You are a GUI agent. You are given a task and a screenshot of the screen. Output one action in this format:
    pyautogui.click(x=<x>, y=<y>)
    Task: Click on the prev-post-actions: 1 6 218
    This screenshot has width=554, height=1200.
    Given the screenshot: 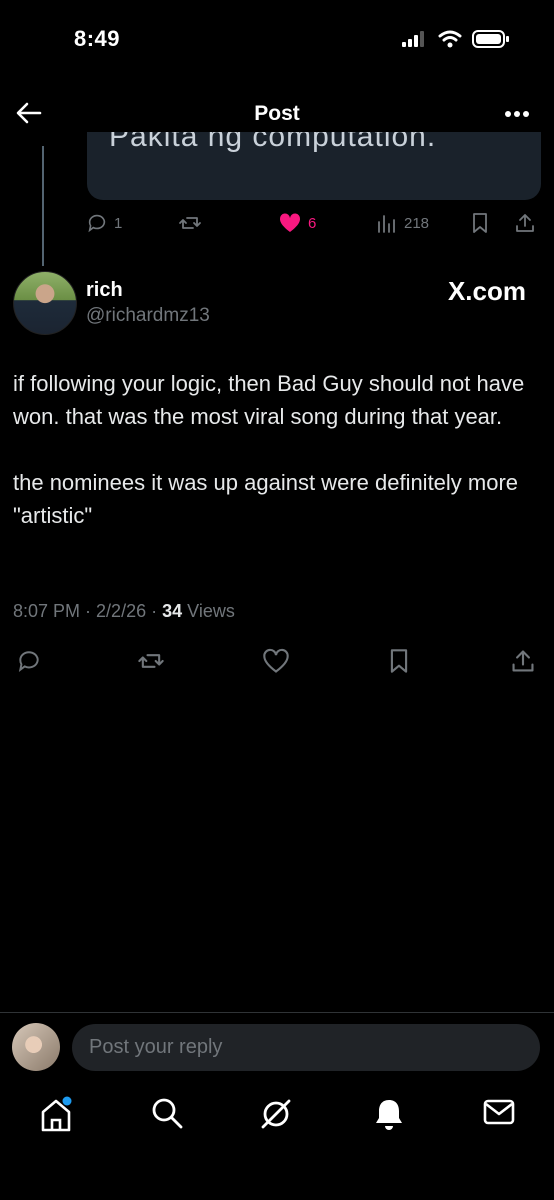 What is the action you would take?
    pyautogui.click(x=316, y=225)
    